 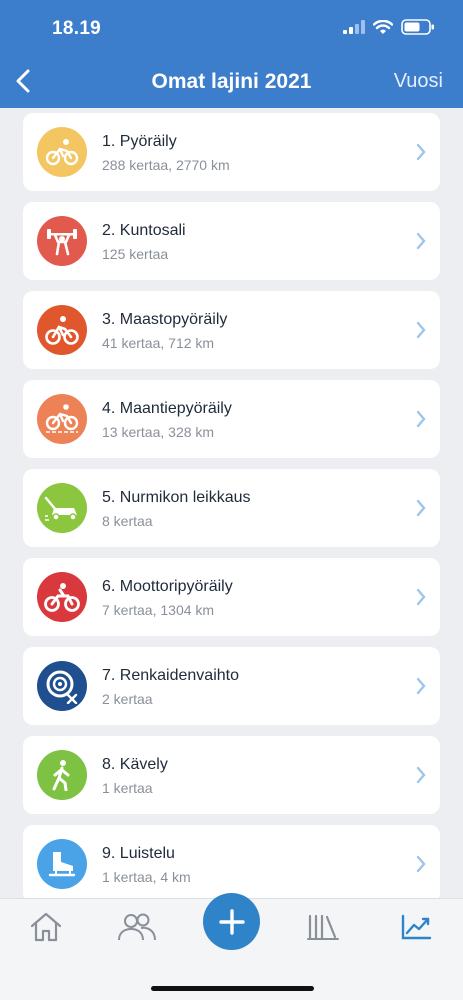 I want to click on battery-icon, so click(x=417, y=27).